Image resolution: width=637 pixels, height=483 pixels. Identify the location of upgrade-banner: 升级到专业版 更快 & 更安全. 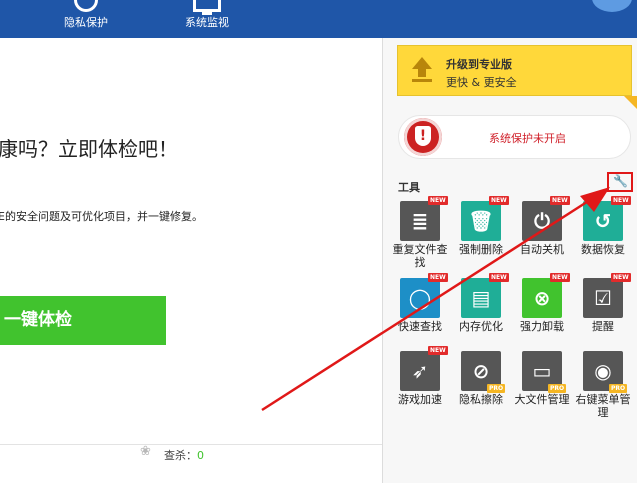
(514, 70).